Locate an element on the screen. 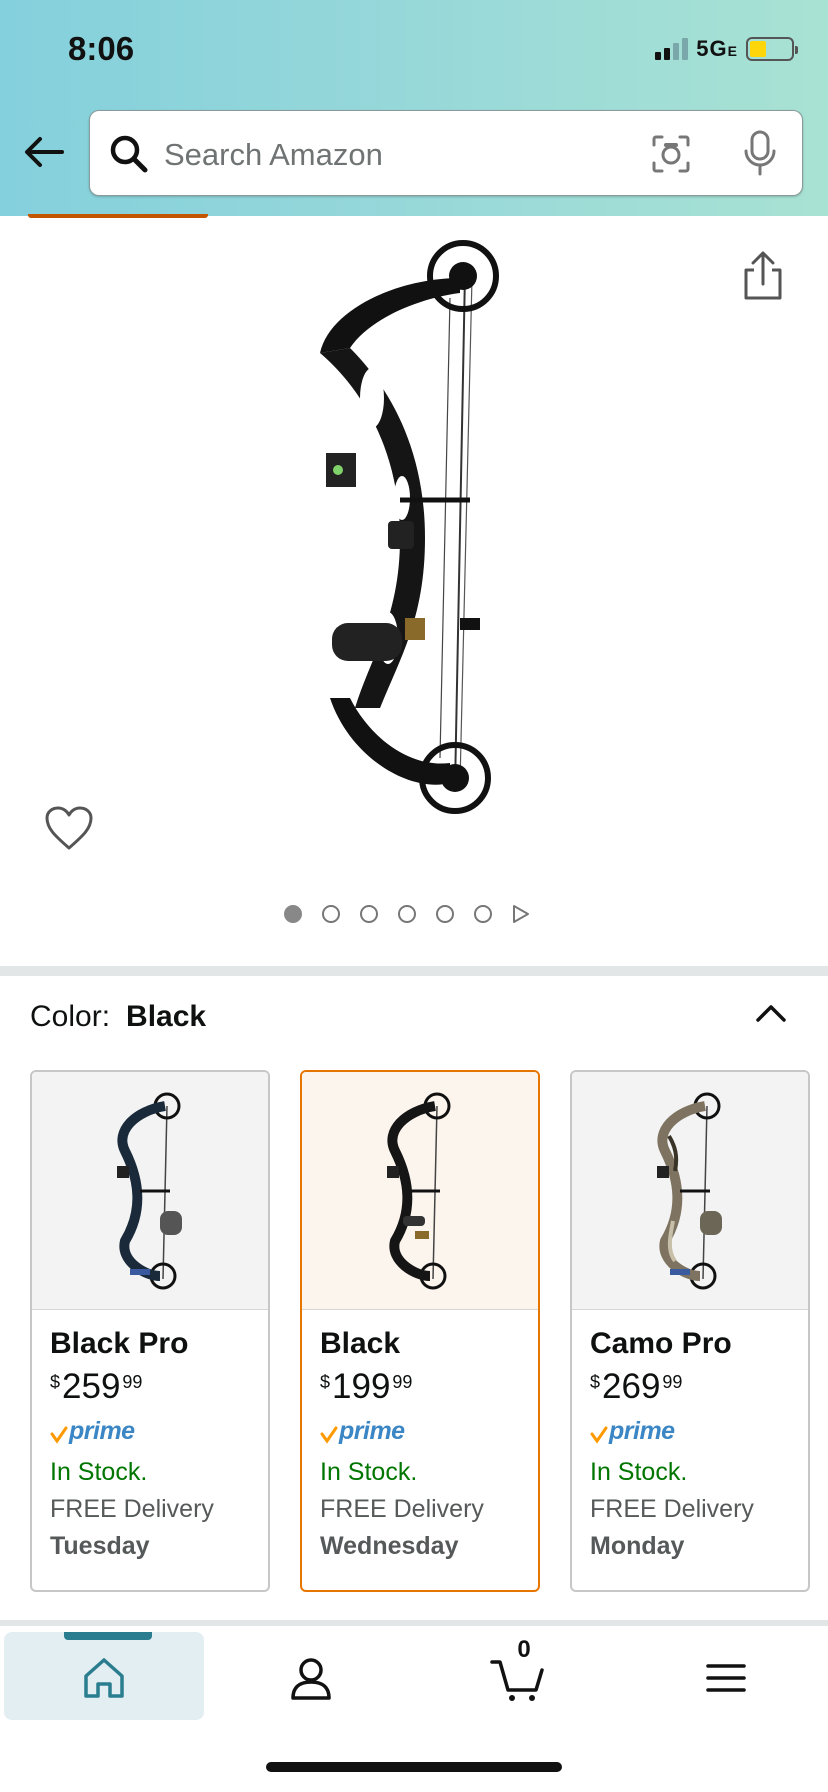  home-indicator is located at coordinates (414, 1767).